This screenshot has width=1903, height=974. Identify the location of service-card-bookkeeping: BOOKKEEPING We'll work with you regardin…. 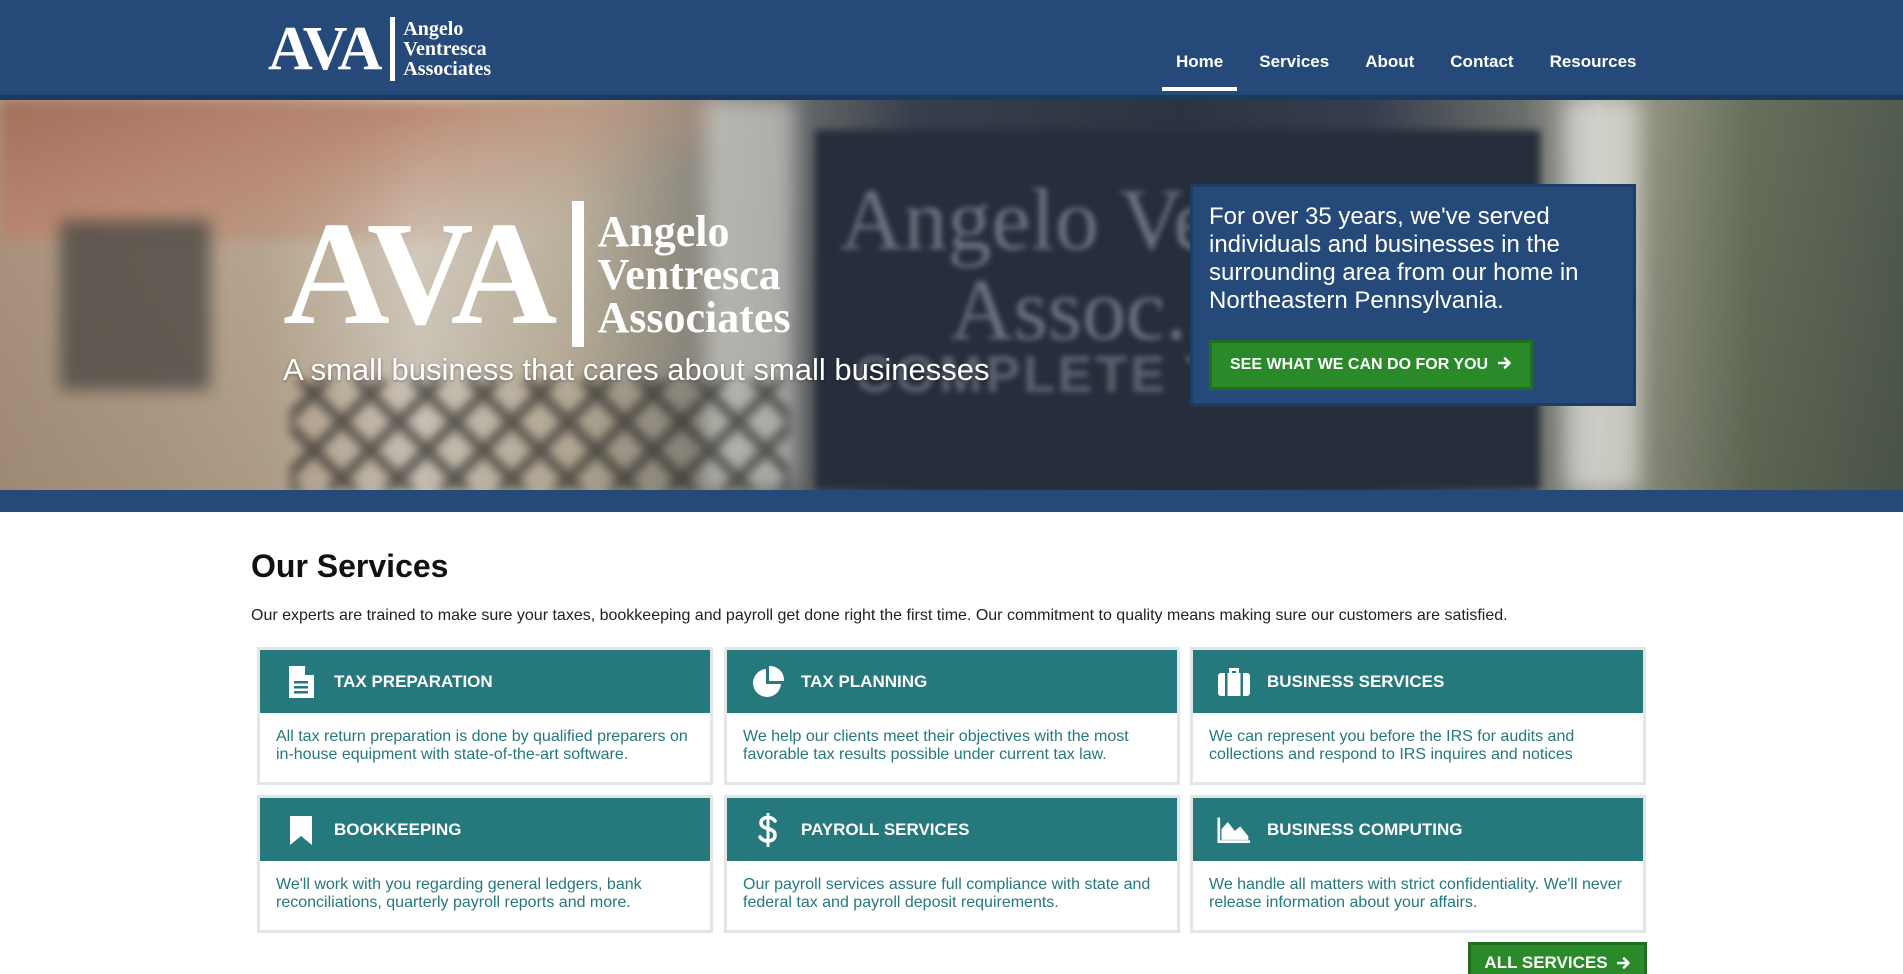
(485, 864).